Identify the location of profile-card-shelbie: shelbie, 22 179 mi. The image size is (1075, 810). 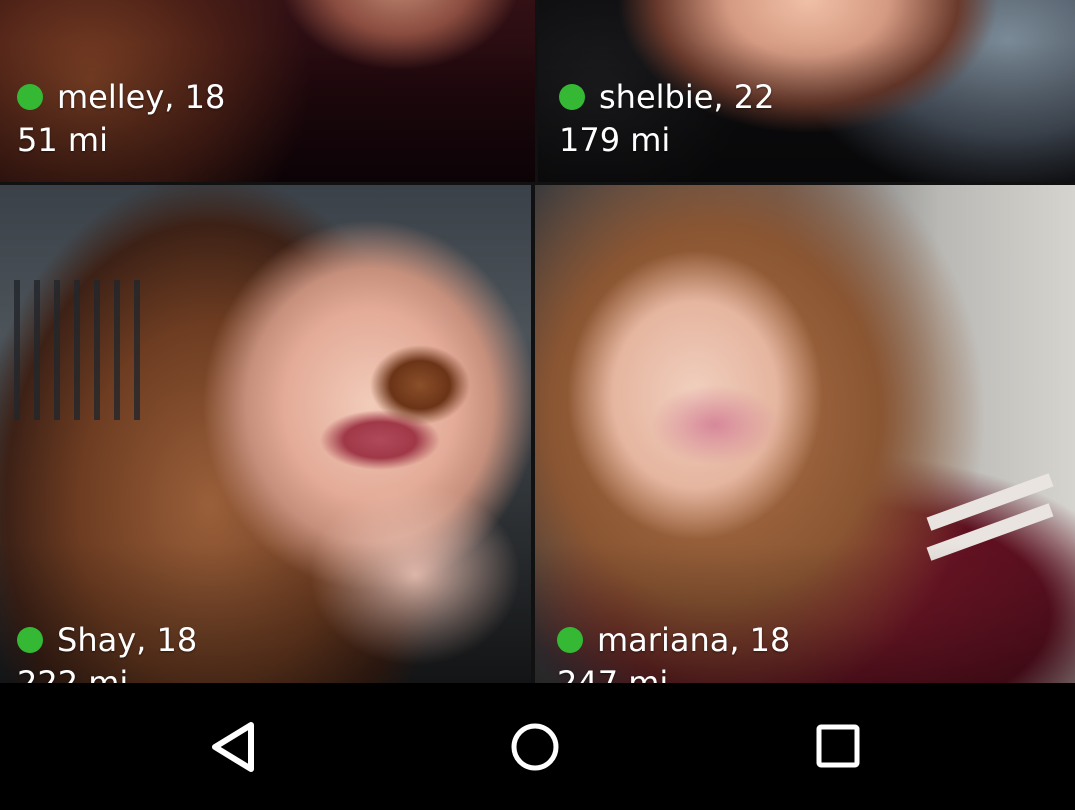
(806, 91).